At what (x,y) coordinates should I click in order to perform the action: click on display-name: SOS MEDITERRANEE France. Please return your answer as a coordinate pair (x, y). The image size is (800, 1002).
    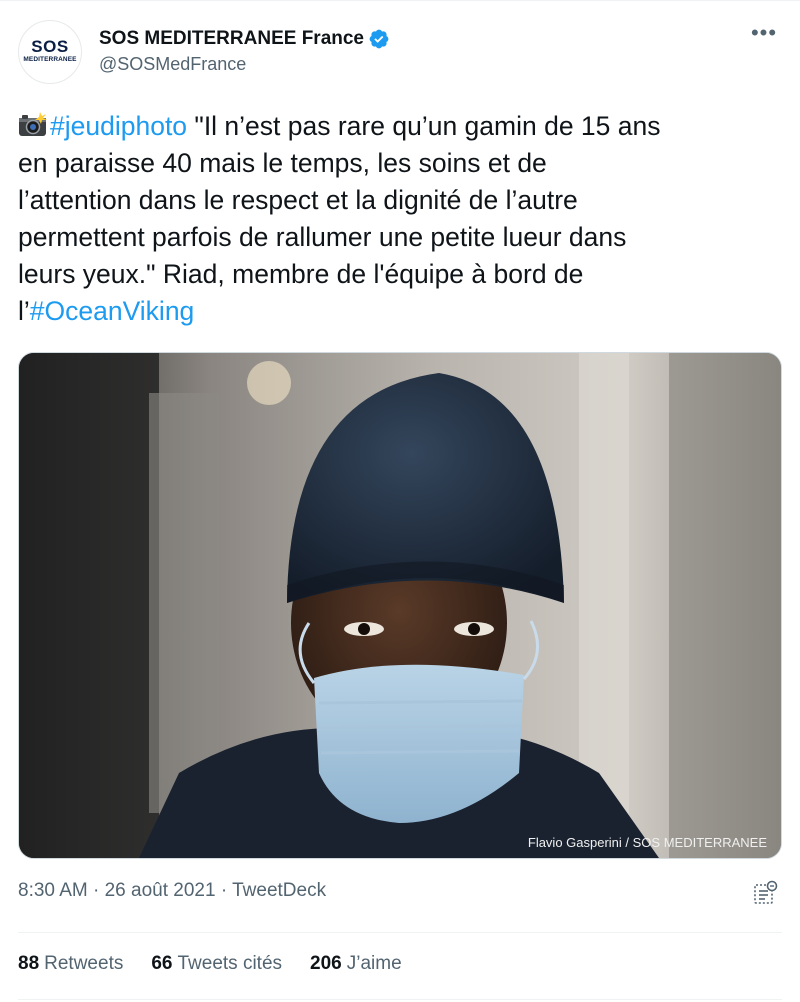
    Looking at the image, I should click on (231, 39).